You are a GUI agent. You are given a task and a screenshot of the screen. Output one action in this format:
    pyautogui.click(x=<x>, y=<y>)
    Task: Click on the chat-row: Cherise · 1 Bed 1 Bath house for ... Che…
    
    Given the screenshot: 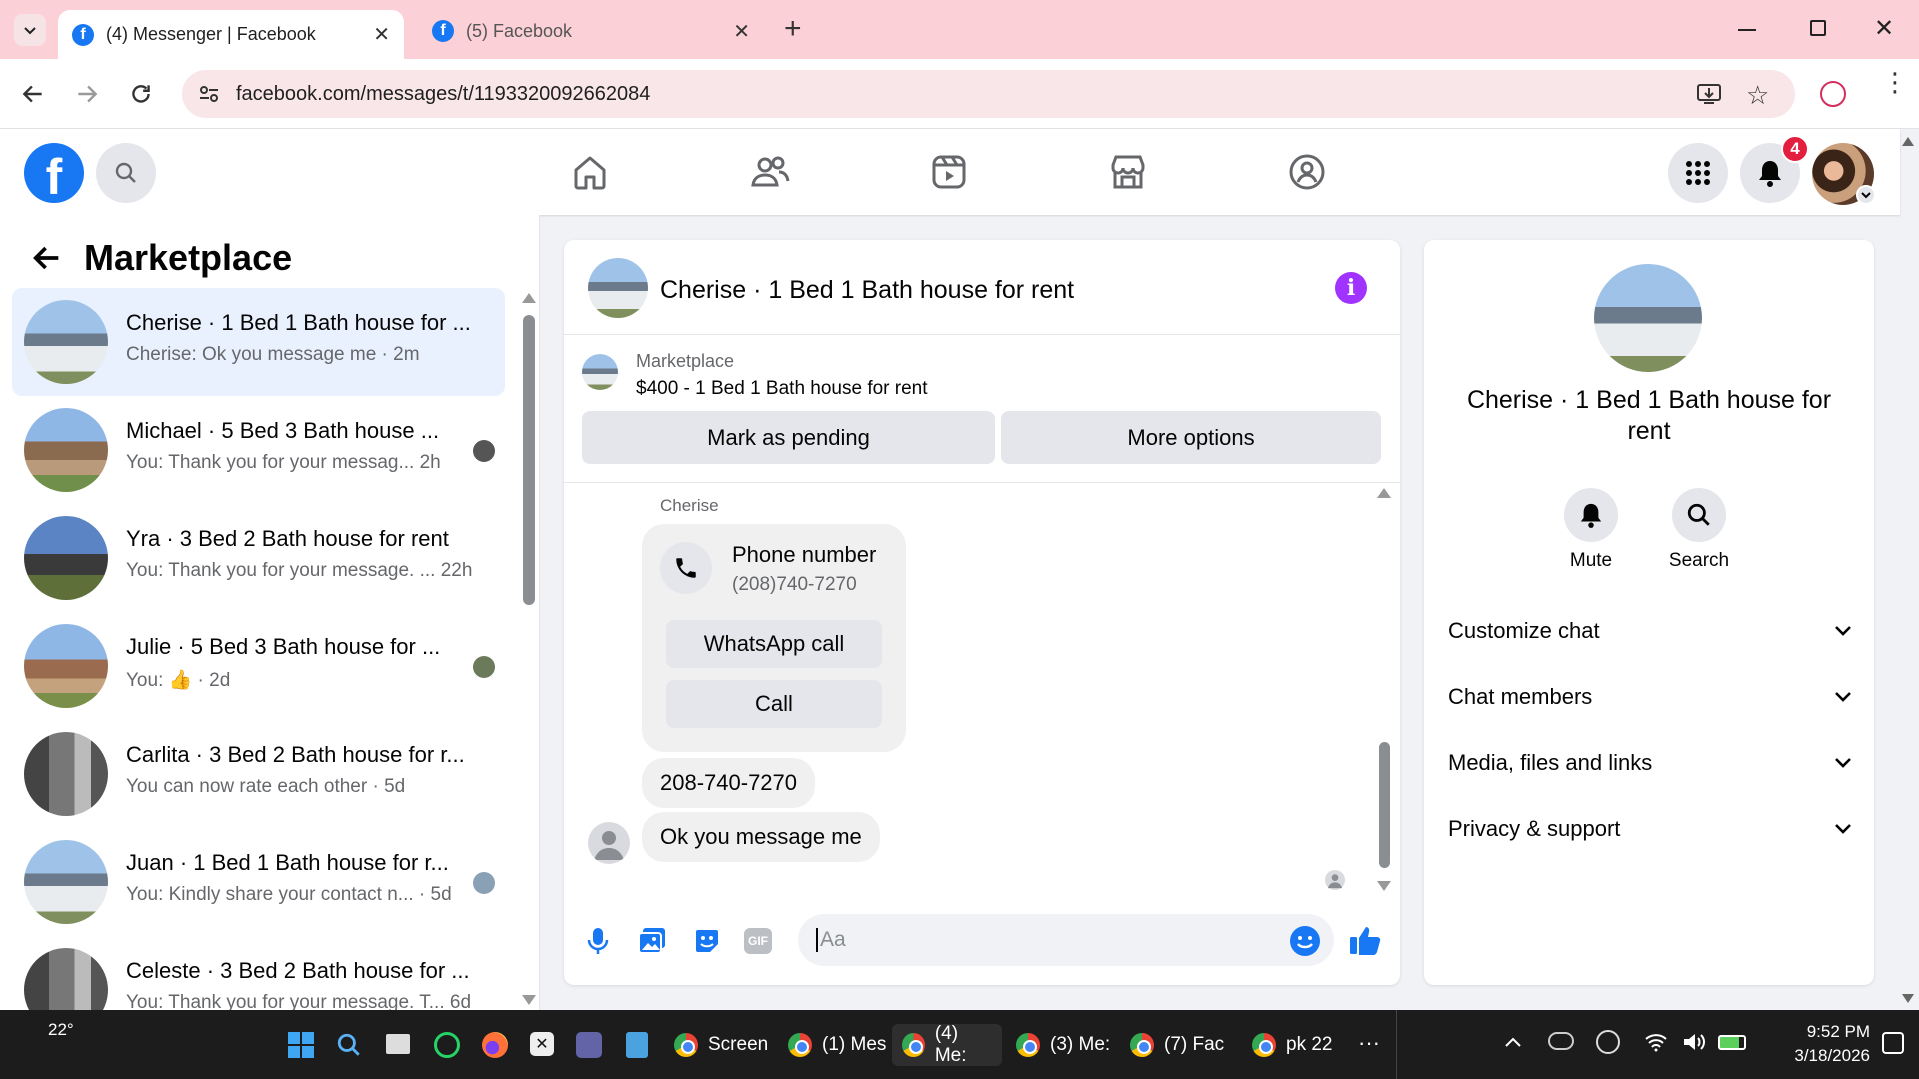 What is the action you would take?
    pyautogui.click(x=258, y=342)
    